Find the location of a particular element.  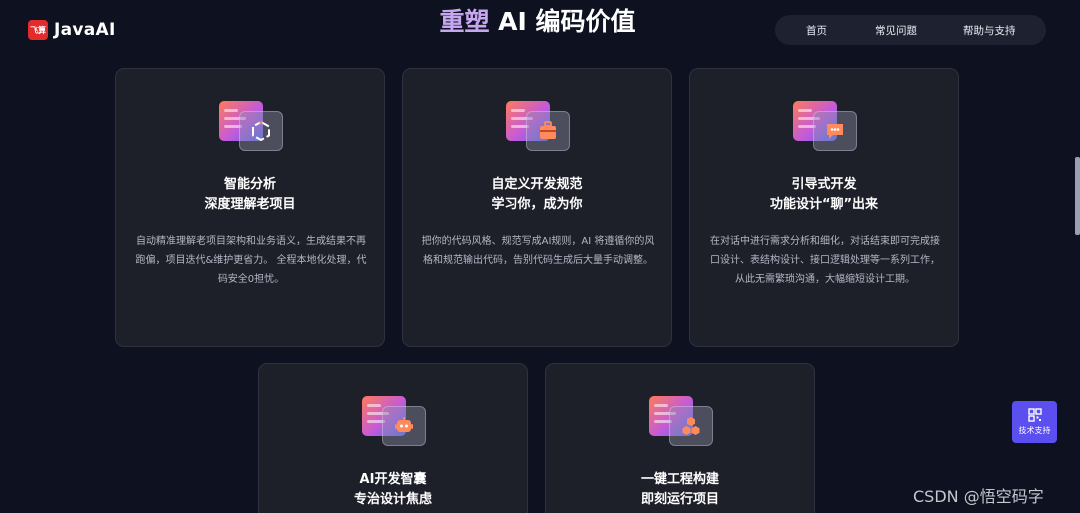

card-title-line2: 深度理解老项目 is located at coordinates (250, 204).